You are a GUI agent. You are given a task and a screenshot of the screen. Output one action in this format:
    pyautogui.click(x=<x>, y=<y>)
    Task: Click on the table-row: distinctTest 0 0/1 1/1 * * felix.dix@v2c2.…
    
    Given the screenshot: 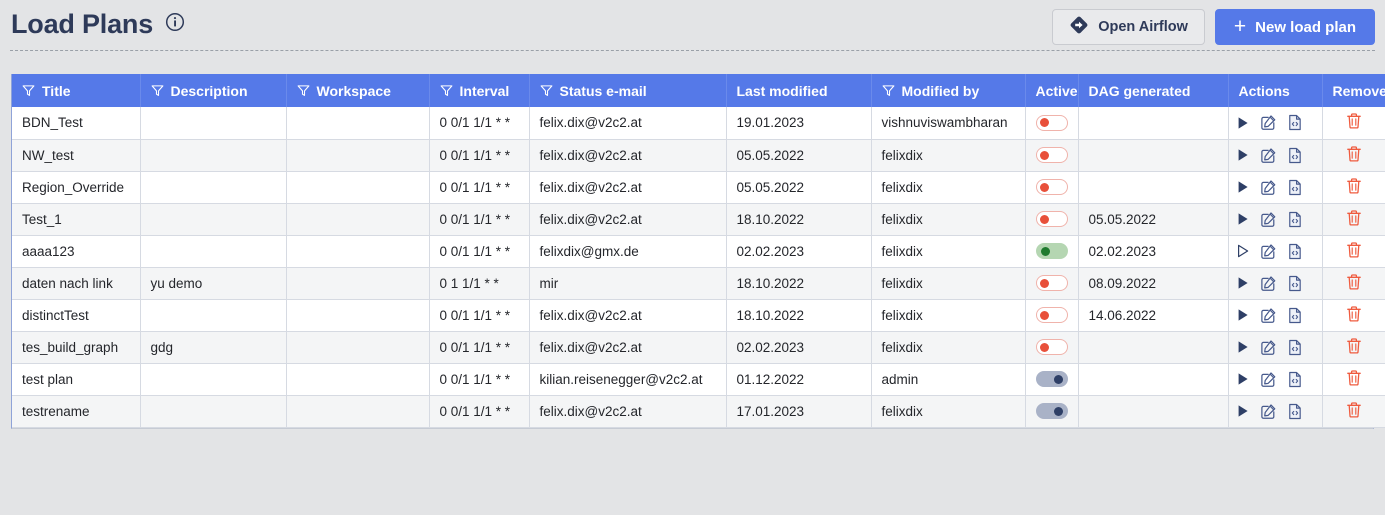 What is the action you would take?
    pyautogui.click(x=698, y=315)
    